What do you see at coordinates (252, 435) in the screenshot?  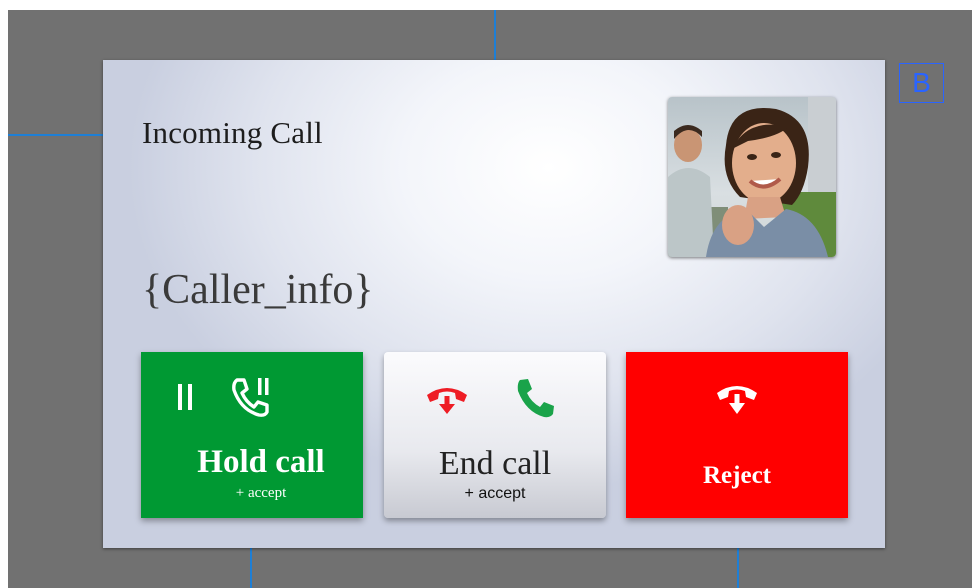 I see `hold-call-button: Hold call + accept` at bounding box center [252, 435].